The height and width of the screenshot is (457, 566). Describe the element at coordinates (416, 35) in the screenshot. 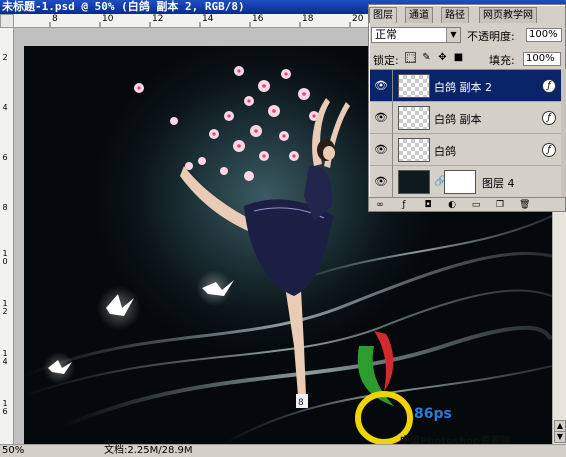

I see `blend-mode-select: 正常 ▼` at that location.